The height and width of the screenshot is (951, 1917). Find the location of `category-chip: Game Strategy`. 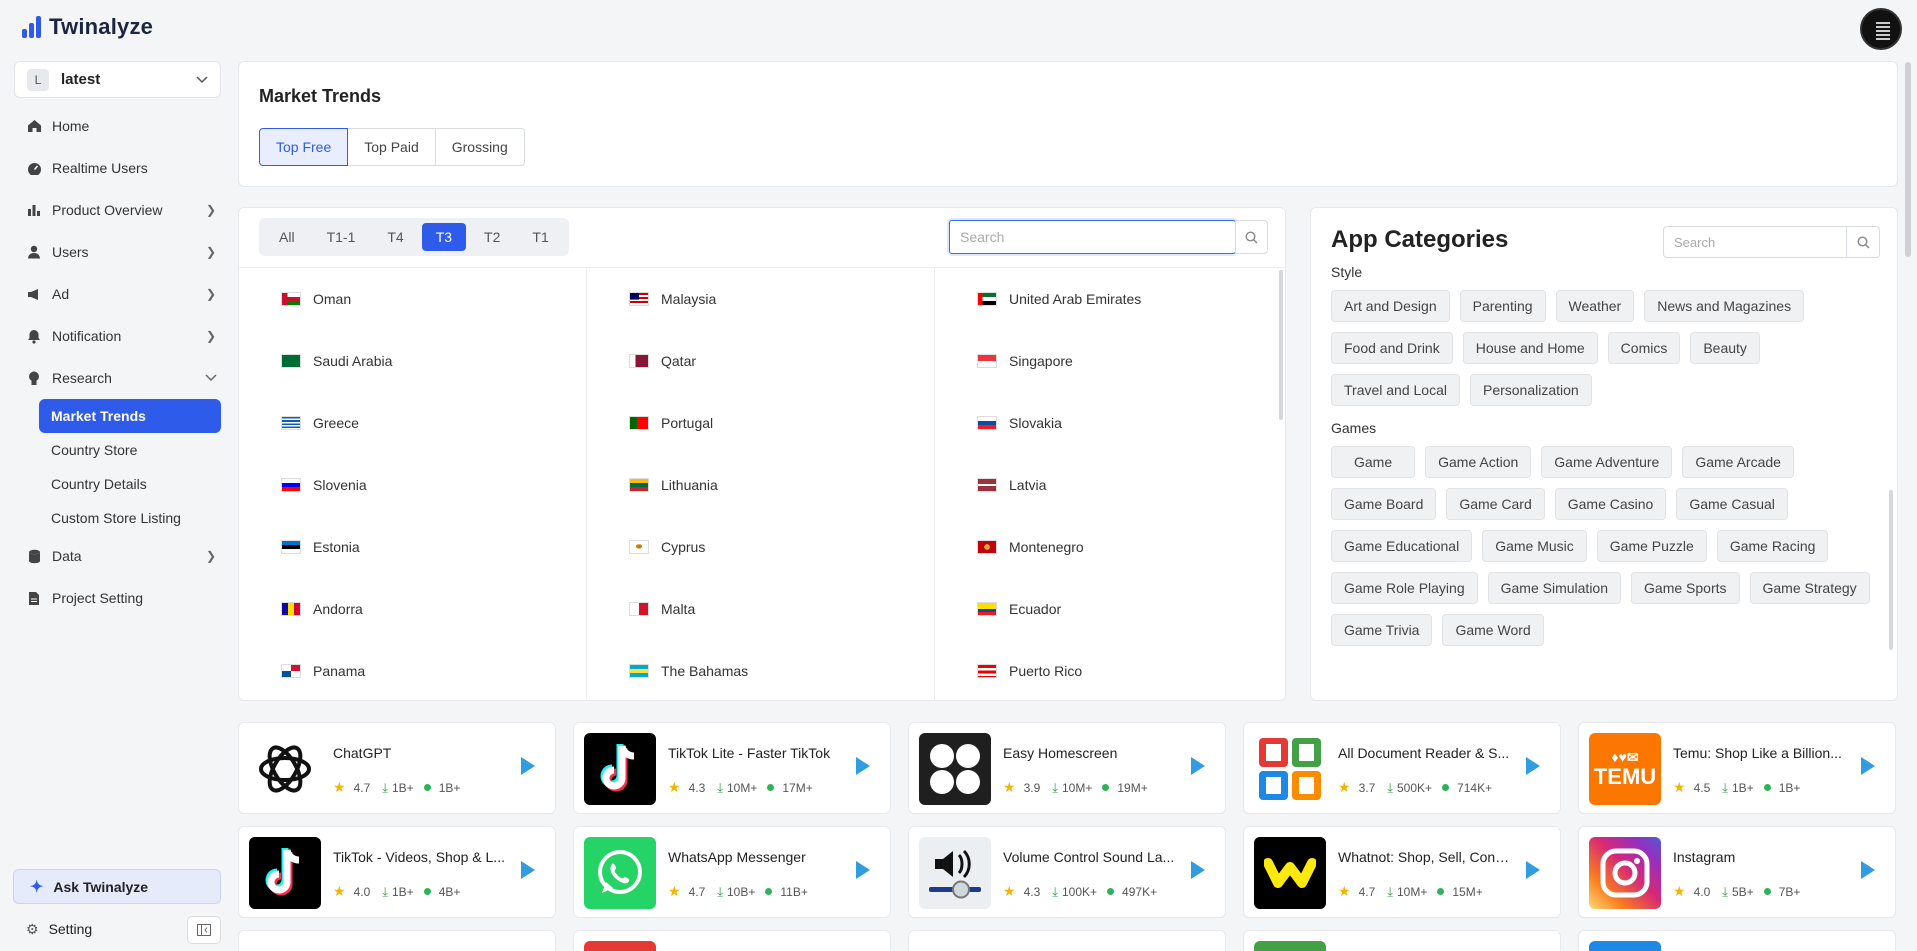

category-chip: Game Strategy is located at coordinates (1809, 588).